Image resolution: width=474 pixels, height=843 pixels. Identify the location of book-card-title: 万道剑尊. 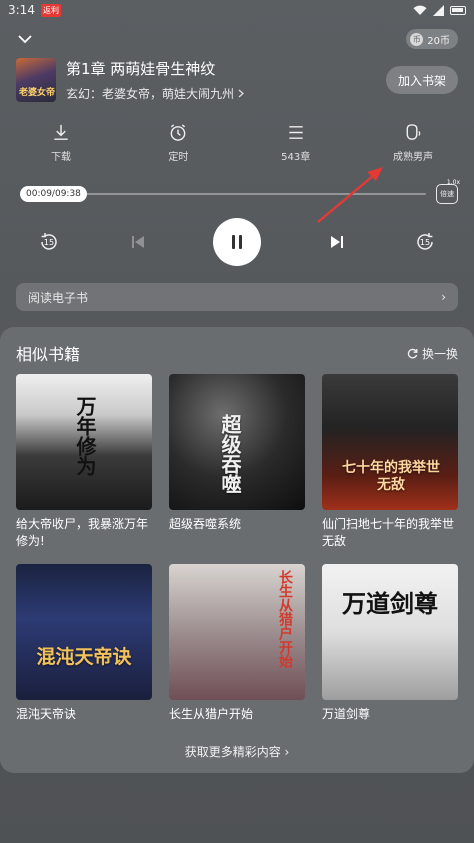
(346, 714).